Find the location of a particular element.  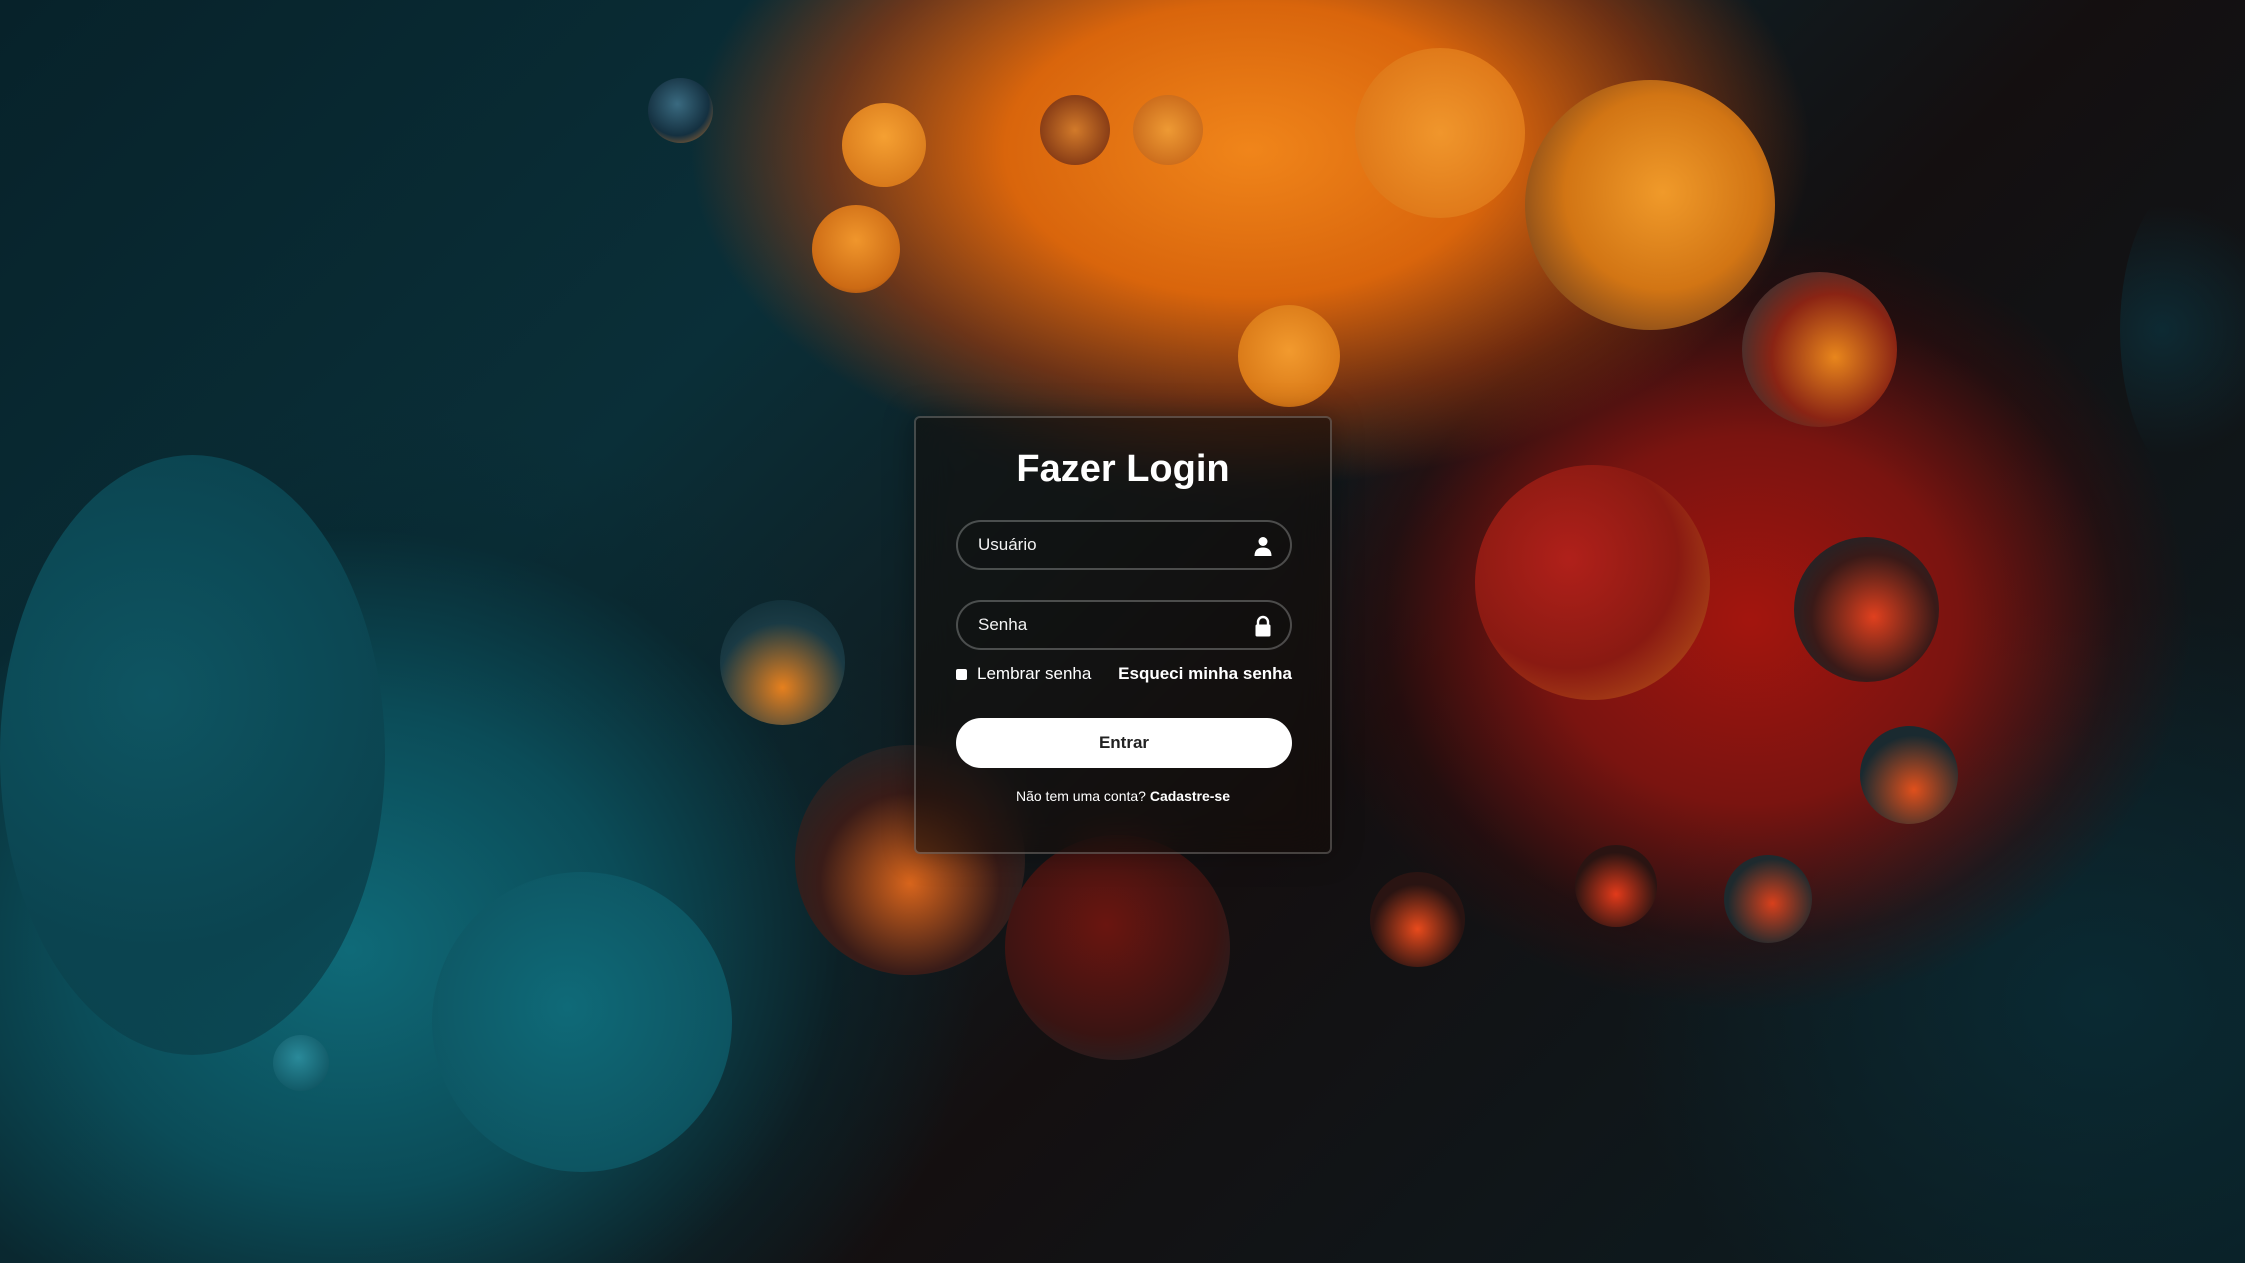

signup-link: Cadastre-se is located at coordinates (1190, 796).